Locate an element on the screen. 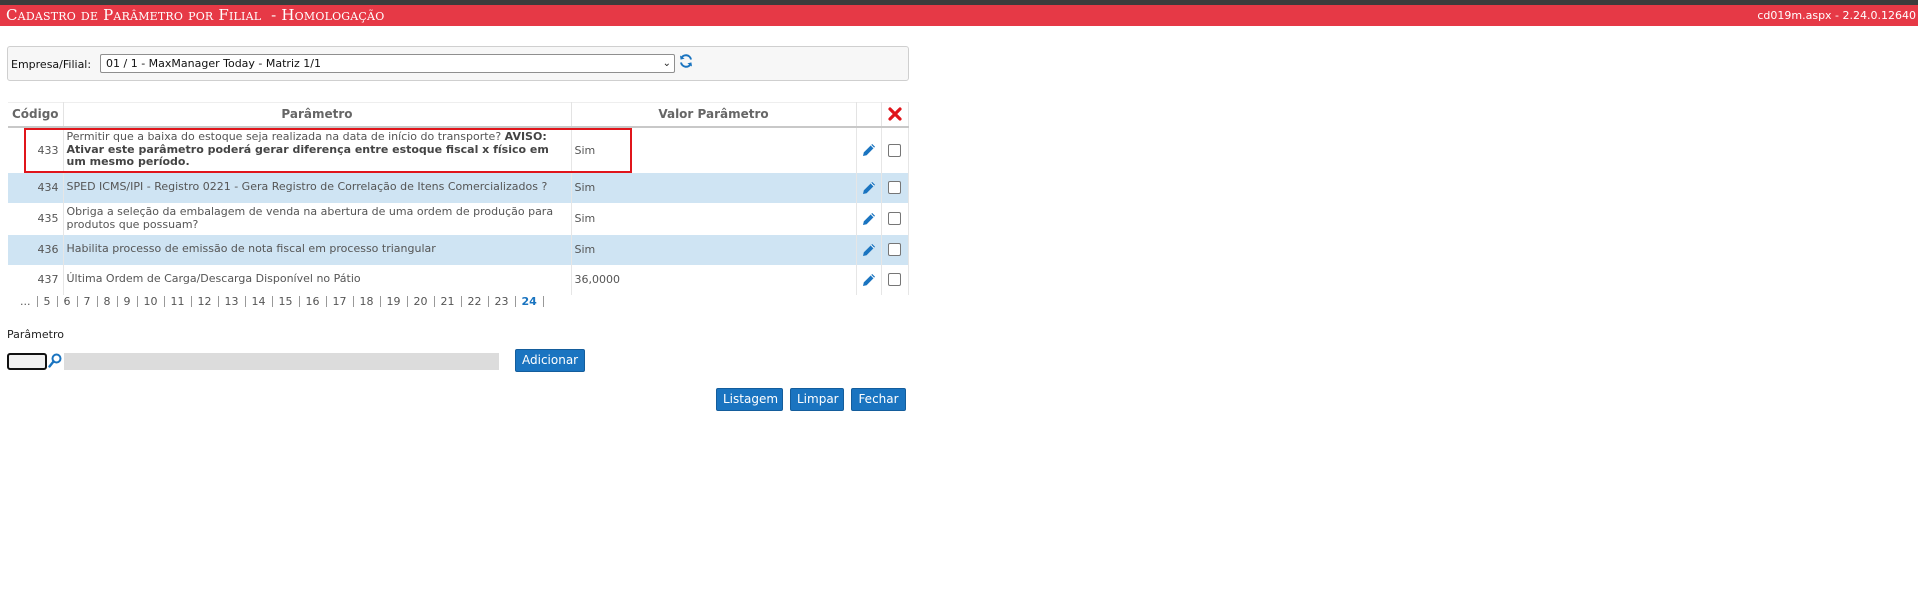  company-branch-label: Empresa/Filial: is located at coordinates (51, 64).